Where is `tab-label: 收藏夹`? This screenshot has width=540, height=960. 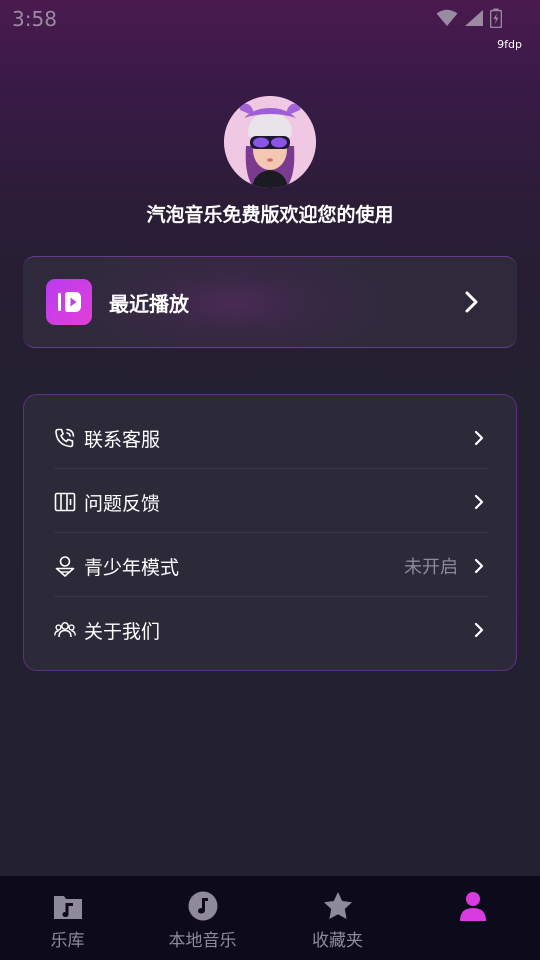
tab-label: 收藏夹 is located at coordinates (337, 941).